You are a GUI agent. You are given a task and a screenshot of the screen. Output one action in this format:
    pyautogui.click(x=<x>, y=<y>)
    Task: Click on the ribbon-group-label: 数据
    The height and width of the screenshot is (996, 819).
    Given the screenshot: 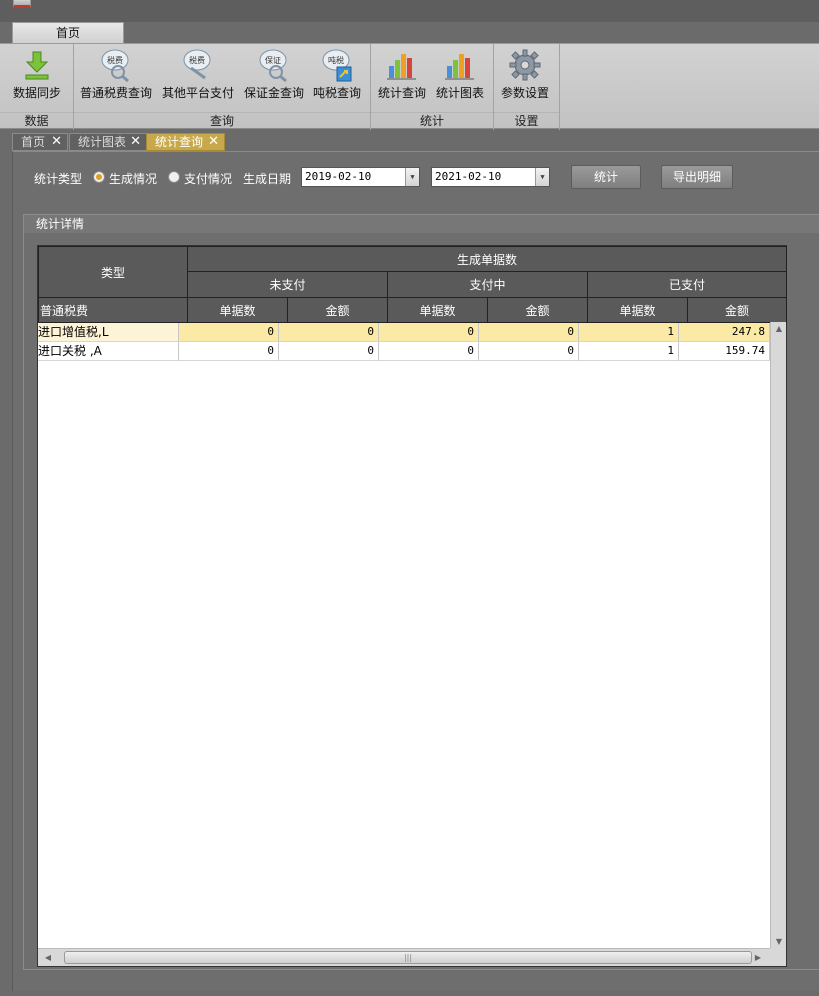 What is the action you would take?
    pyautogui.click(x=36, y=120)
    